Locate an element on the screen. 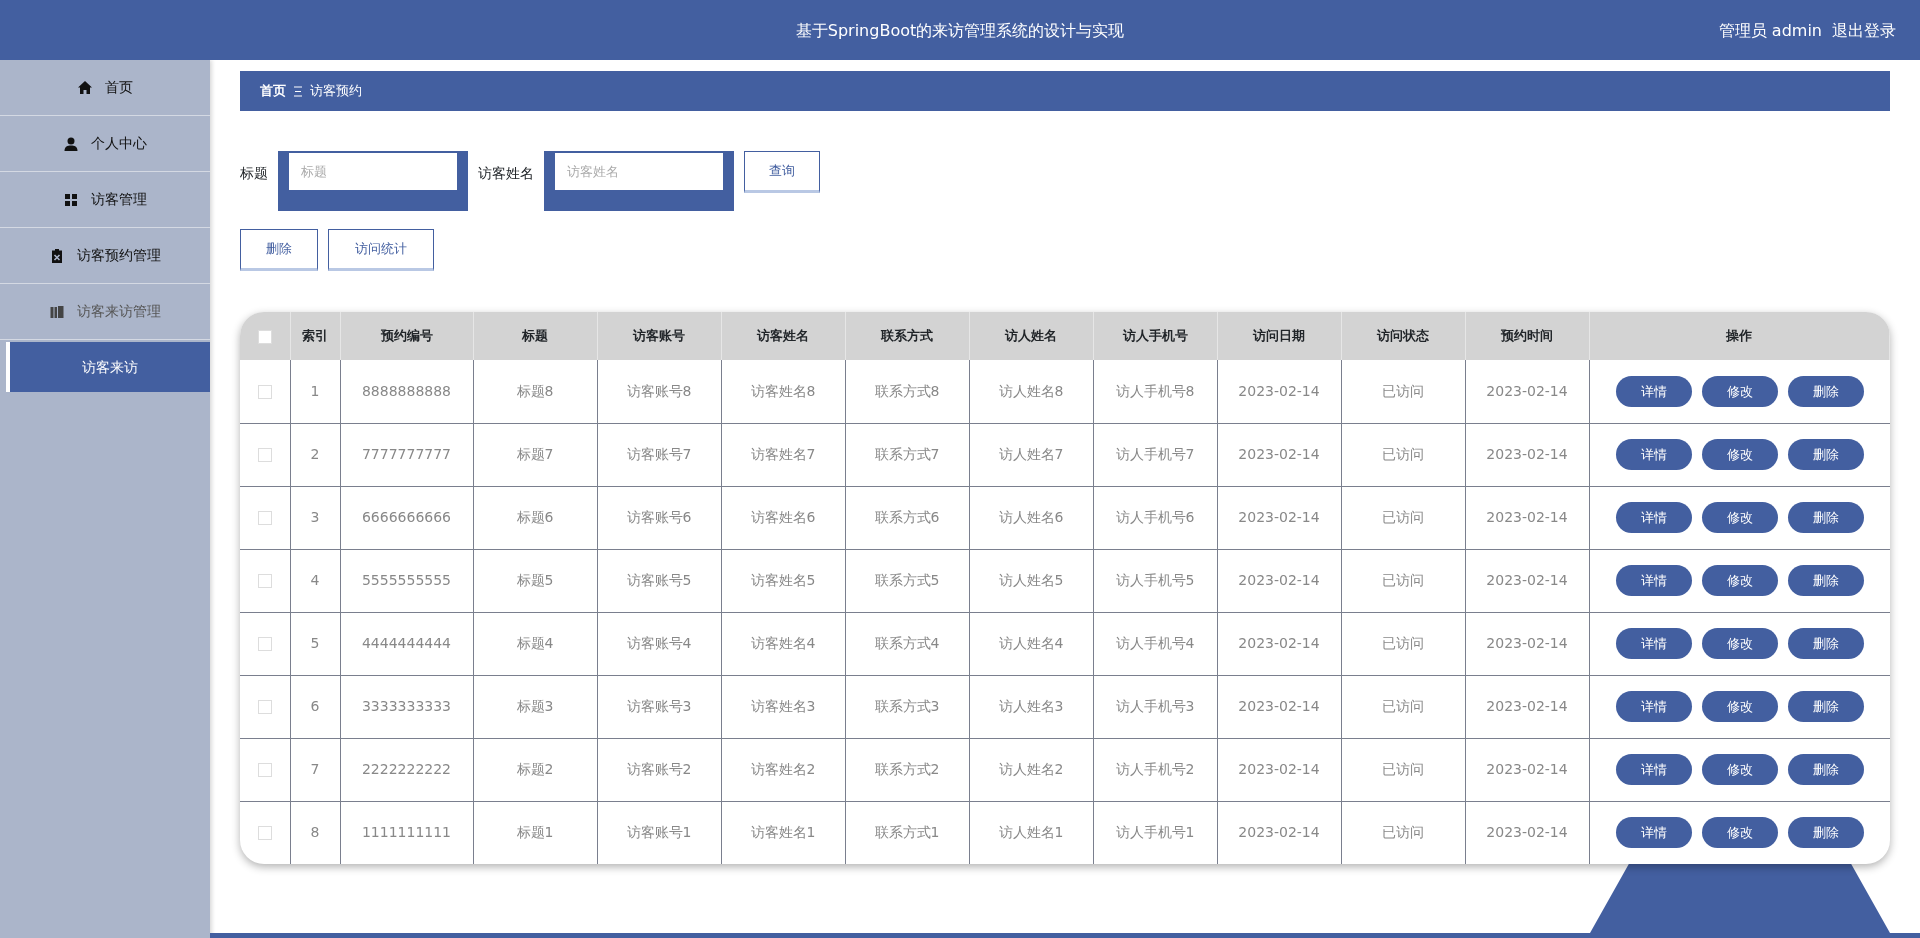  table-cell: 访客账号3 is located at coordinates (659, 706).